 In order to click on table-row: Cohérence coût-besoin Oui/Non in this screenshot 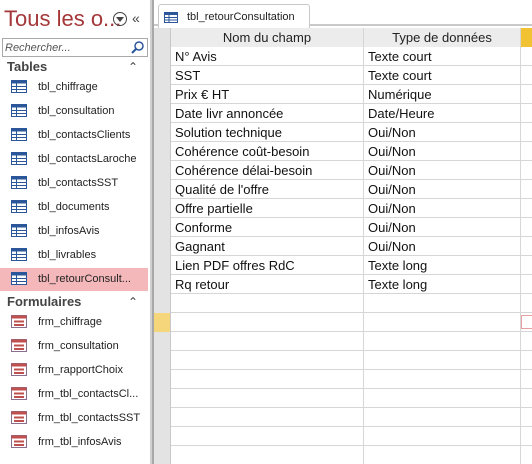, I will do `click(343, 151)`.